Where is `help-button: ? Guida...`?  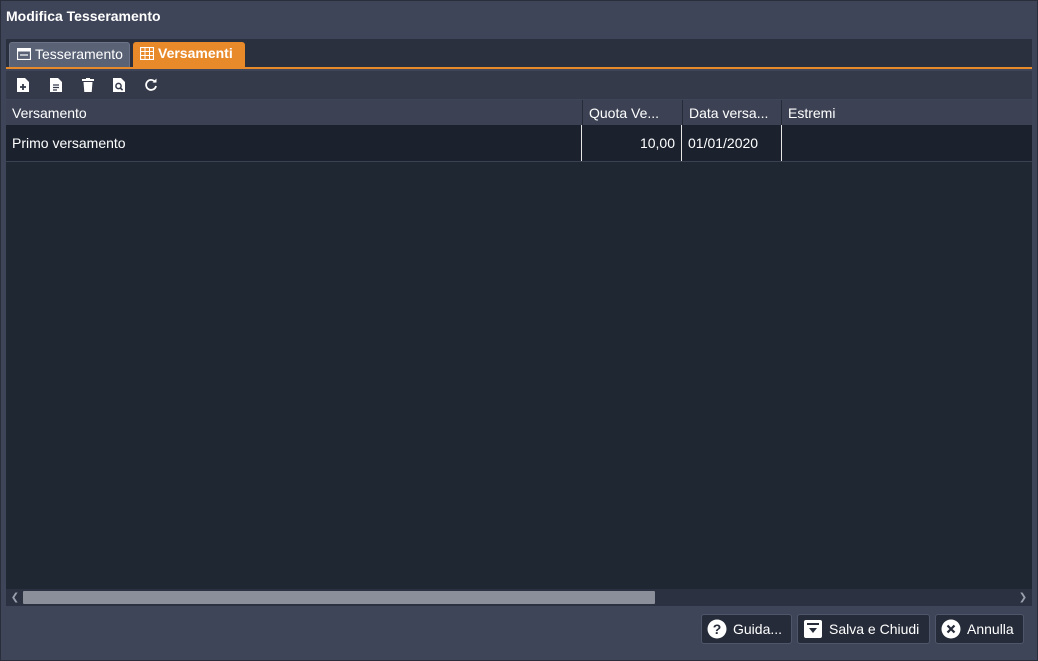
help-button: ? Guida... is located at coordinates (746, 629).